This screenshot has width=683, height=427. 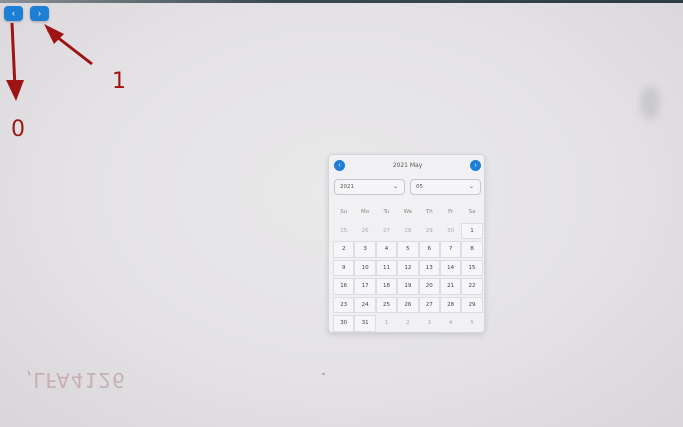 What do you see at coordinates (386, 323) in the screenshot?
I see `calendar-day-outside-month: 1` at bounding box center [386, 323].